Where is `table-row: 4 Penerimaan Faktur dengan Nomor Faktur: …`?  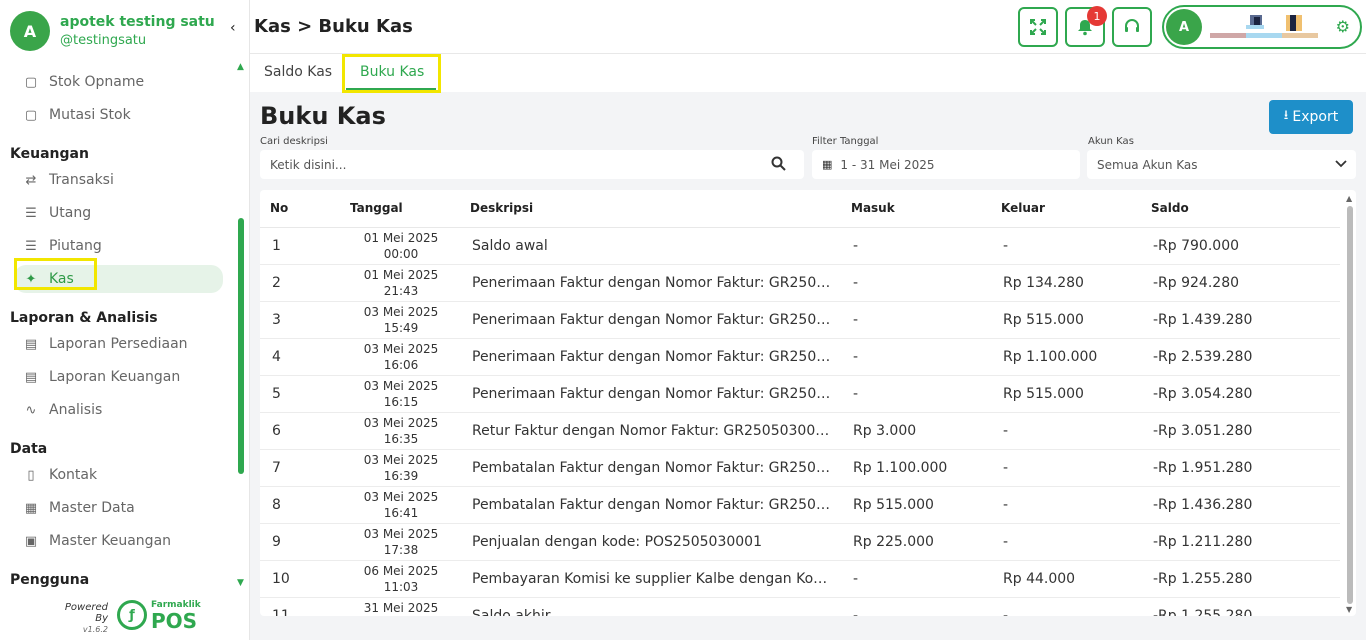
table-row: 4 Penerimaan Faktur dengan Nomor Faktur: … is located at coordinates (800, 357).